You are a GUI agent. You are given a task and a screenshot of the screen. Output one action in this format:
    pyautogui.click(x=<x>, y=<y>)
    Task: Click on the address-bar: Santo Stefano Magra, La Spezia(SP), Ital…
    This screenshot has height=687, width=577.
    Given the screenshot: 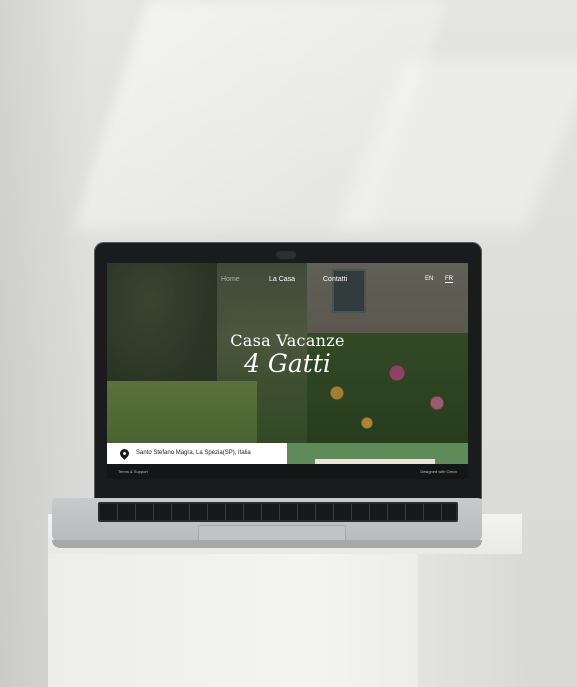 What is the action you would take?
    pyautogui.click(x=197, y=453)
    